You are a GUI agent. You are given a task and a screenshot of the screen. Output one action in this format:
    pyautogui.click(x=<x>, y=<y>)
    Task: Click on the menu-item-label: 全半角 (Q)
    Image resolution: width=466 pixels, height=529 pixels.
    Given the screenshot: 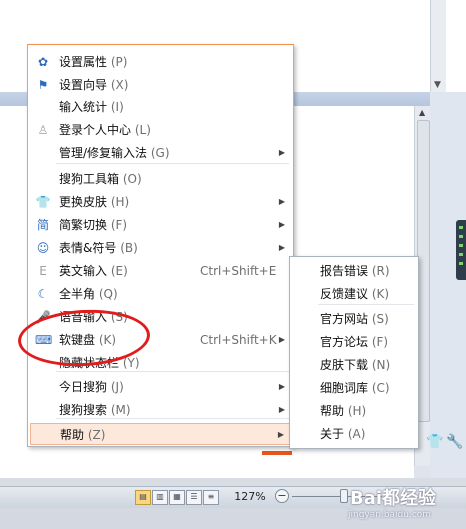 What is the action you would take?
    pyautogui.click(x=88, y=294)
    